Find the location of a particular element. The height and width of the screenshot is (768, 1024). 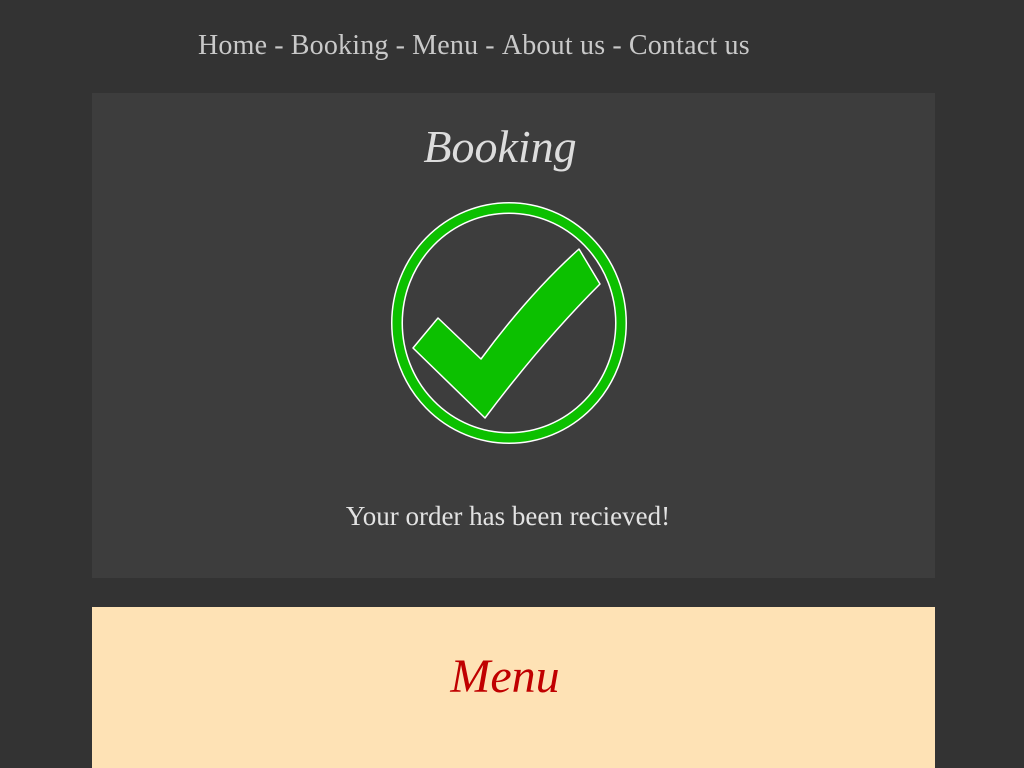

nav-link-booking: Booking is located at coordinates (340, 45).